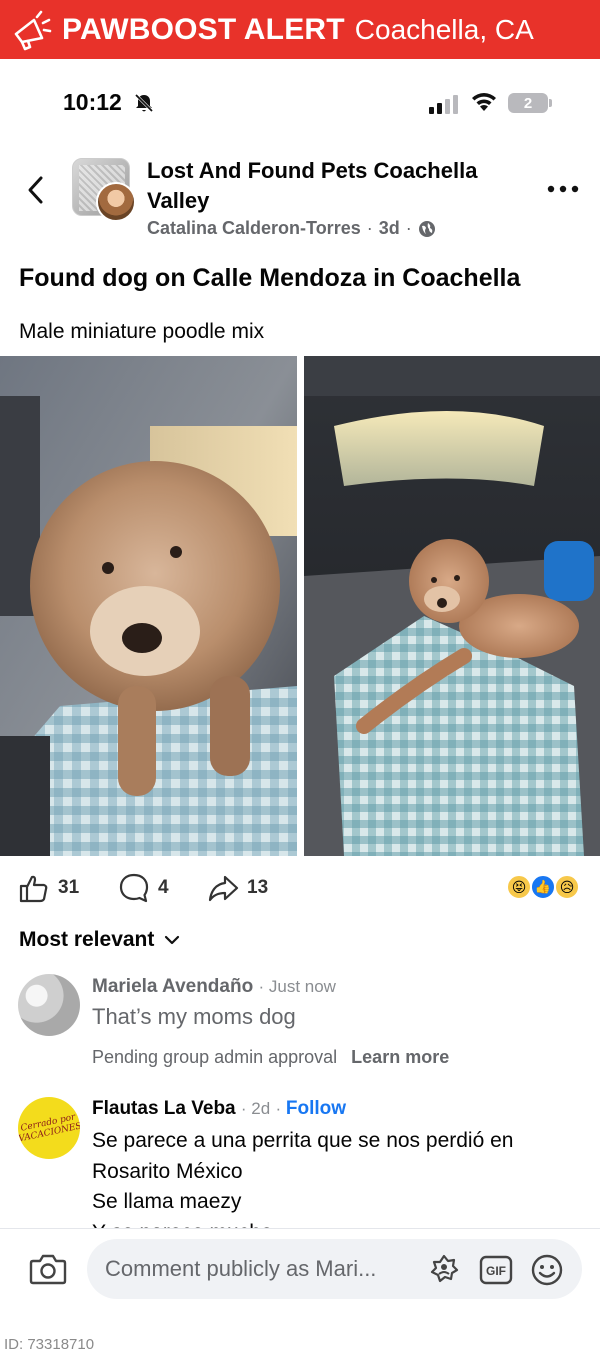 This screenshot has height=1359, width=600. I want to click on comment-count: 4, so click(163, 887).